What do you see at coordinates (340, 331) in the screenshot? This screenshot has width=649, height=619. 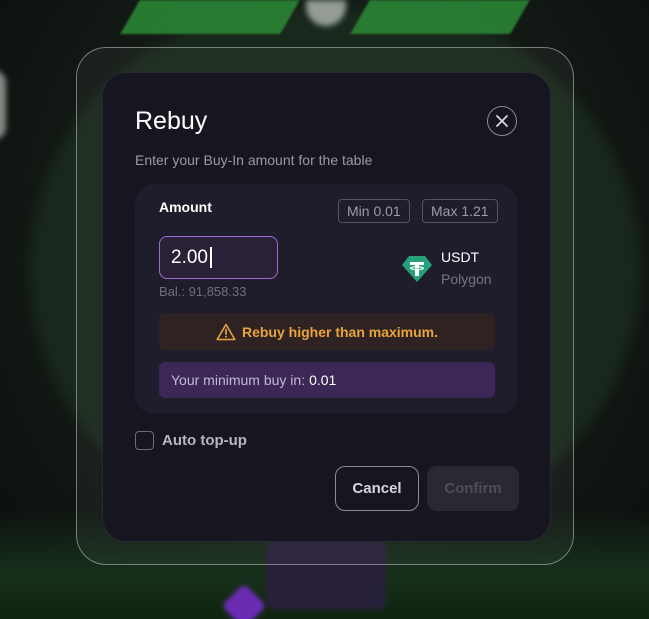 I see `warning-text: Rebuy higher than maximum.` at bounding box center [340, 331].